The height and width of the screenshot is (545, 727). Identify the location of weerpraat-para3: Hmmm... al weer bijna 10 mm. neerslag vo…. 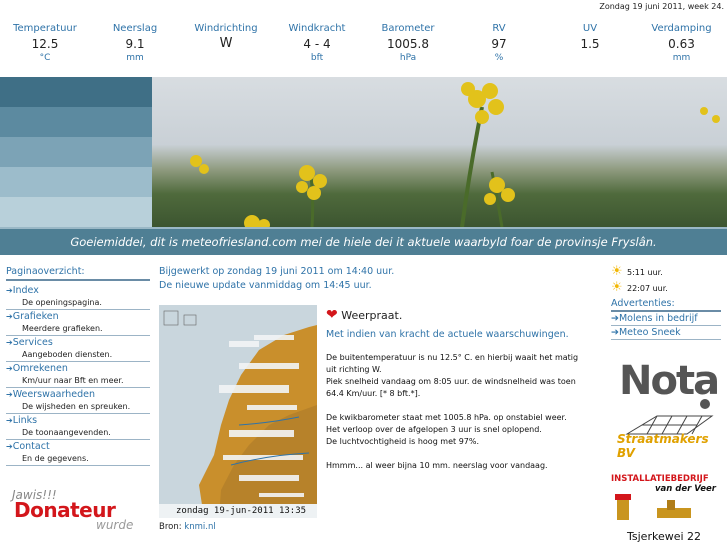
(437, 465).